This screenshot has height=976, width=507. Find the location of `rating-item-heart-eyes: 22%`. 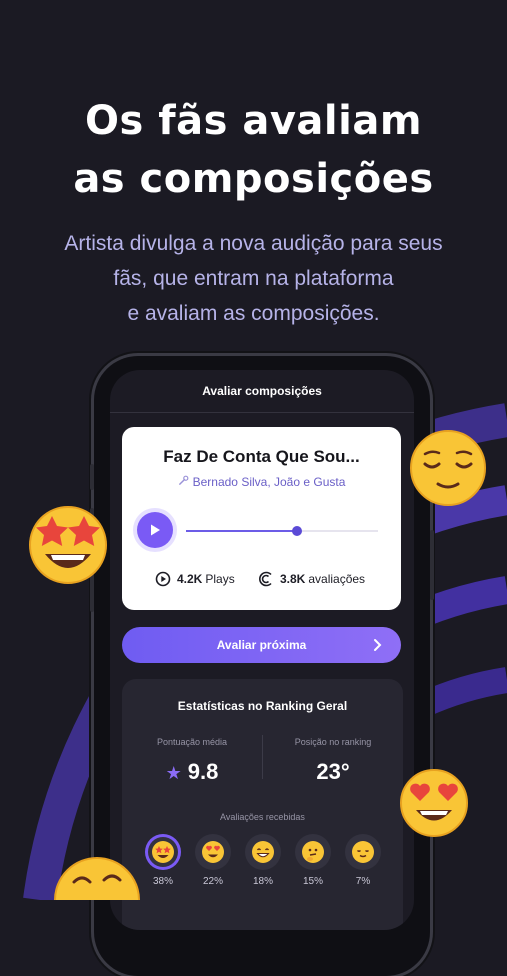

rating-item-heart-eyes: 22% is located at coordinates (213, 860).